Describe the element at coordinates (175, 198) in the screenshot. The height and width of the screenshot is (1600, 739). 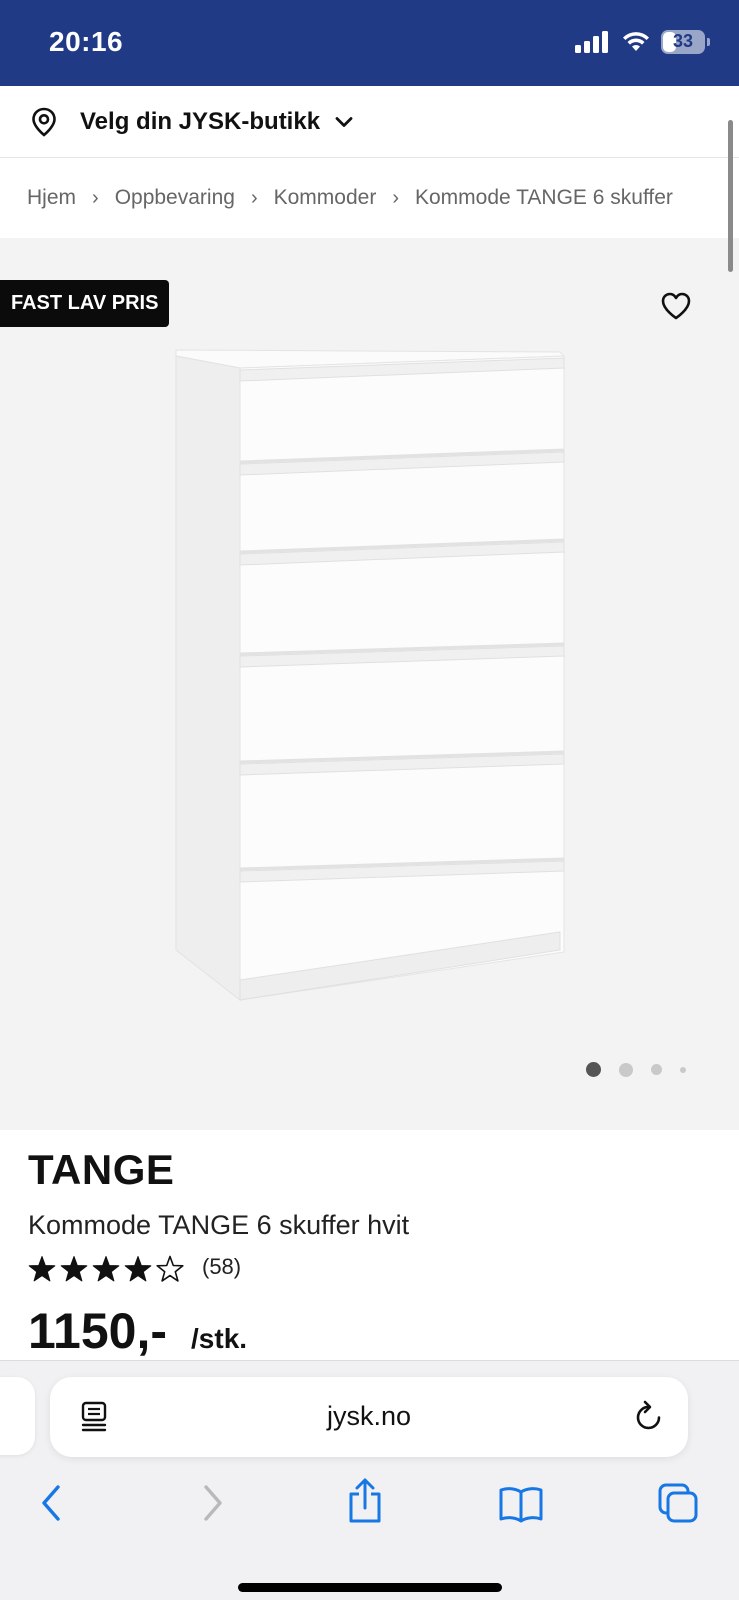
I see `breadcrumb-storage: Oppbevaring` at that location.